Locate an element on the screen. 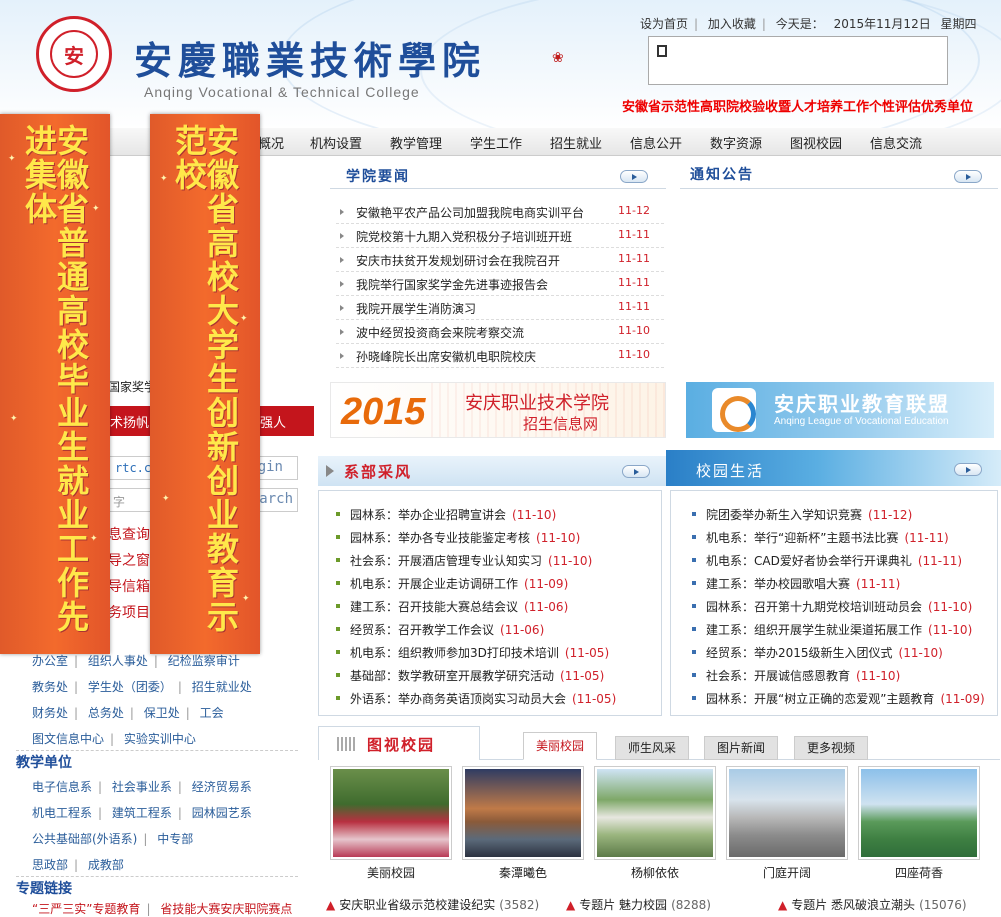  link-electronics: 电子信息系 is located at coordinates (62, 787).